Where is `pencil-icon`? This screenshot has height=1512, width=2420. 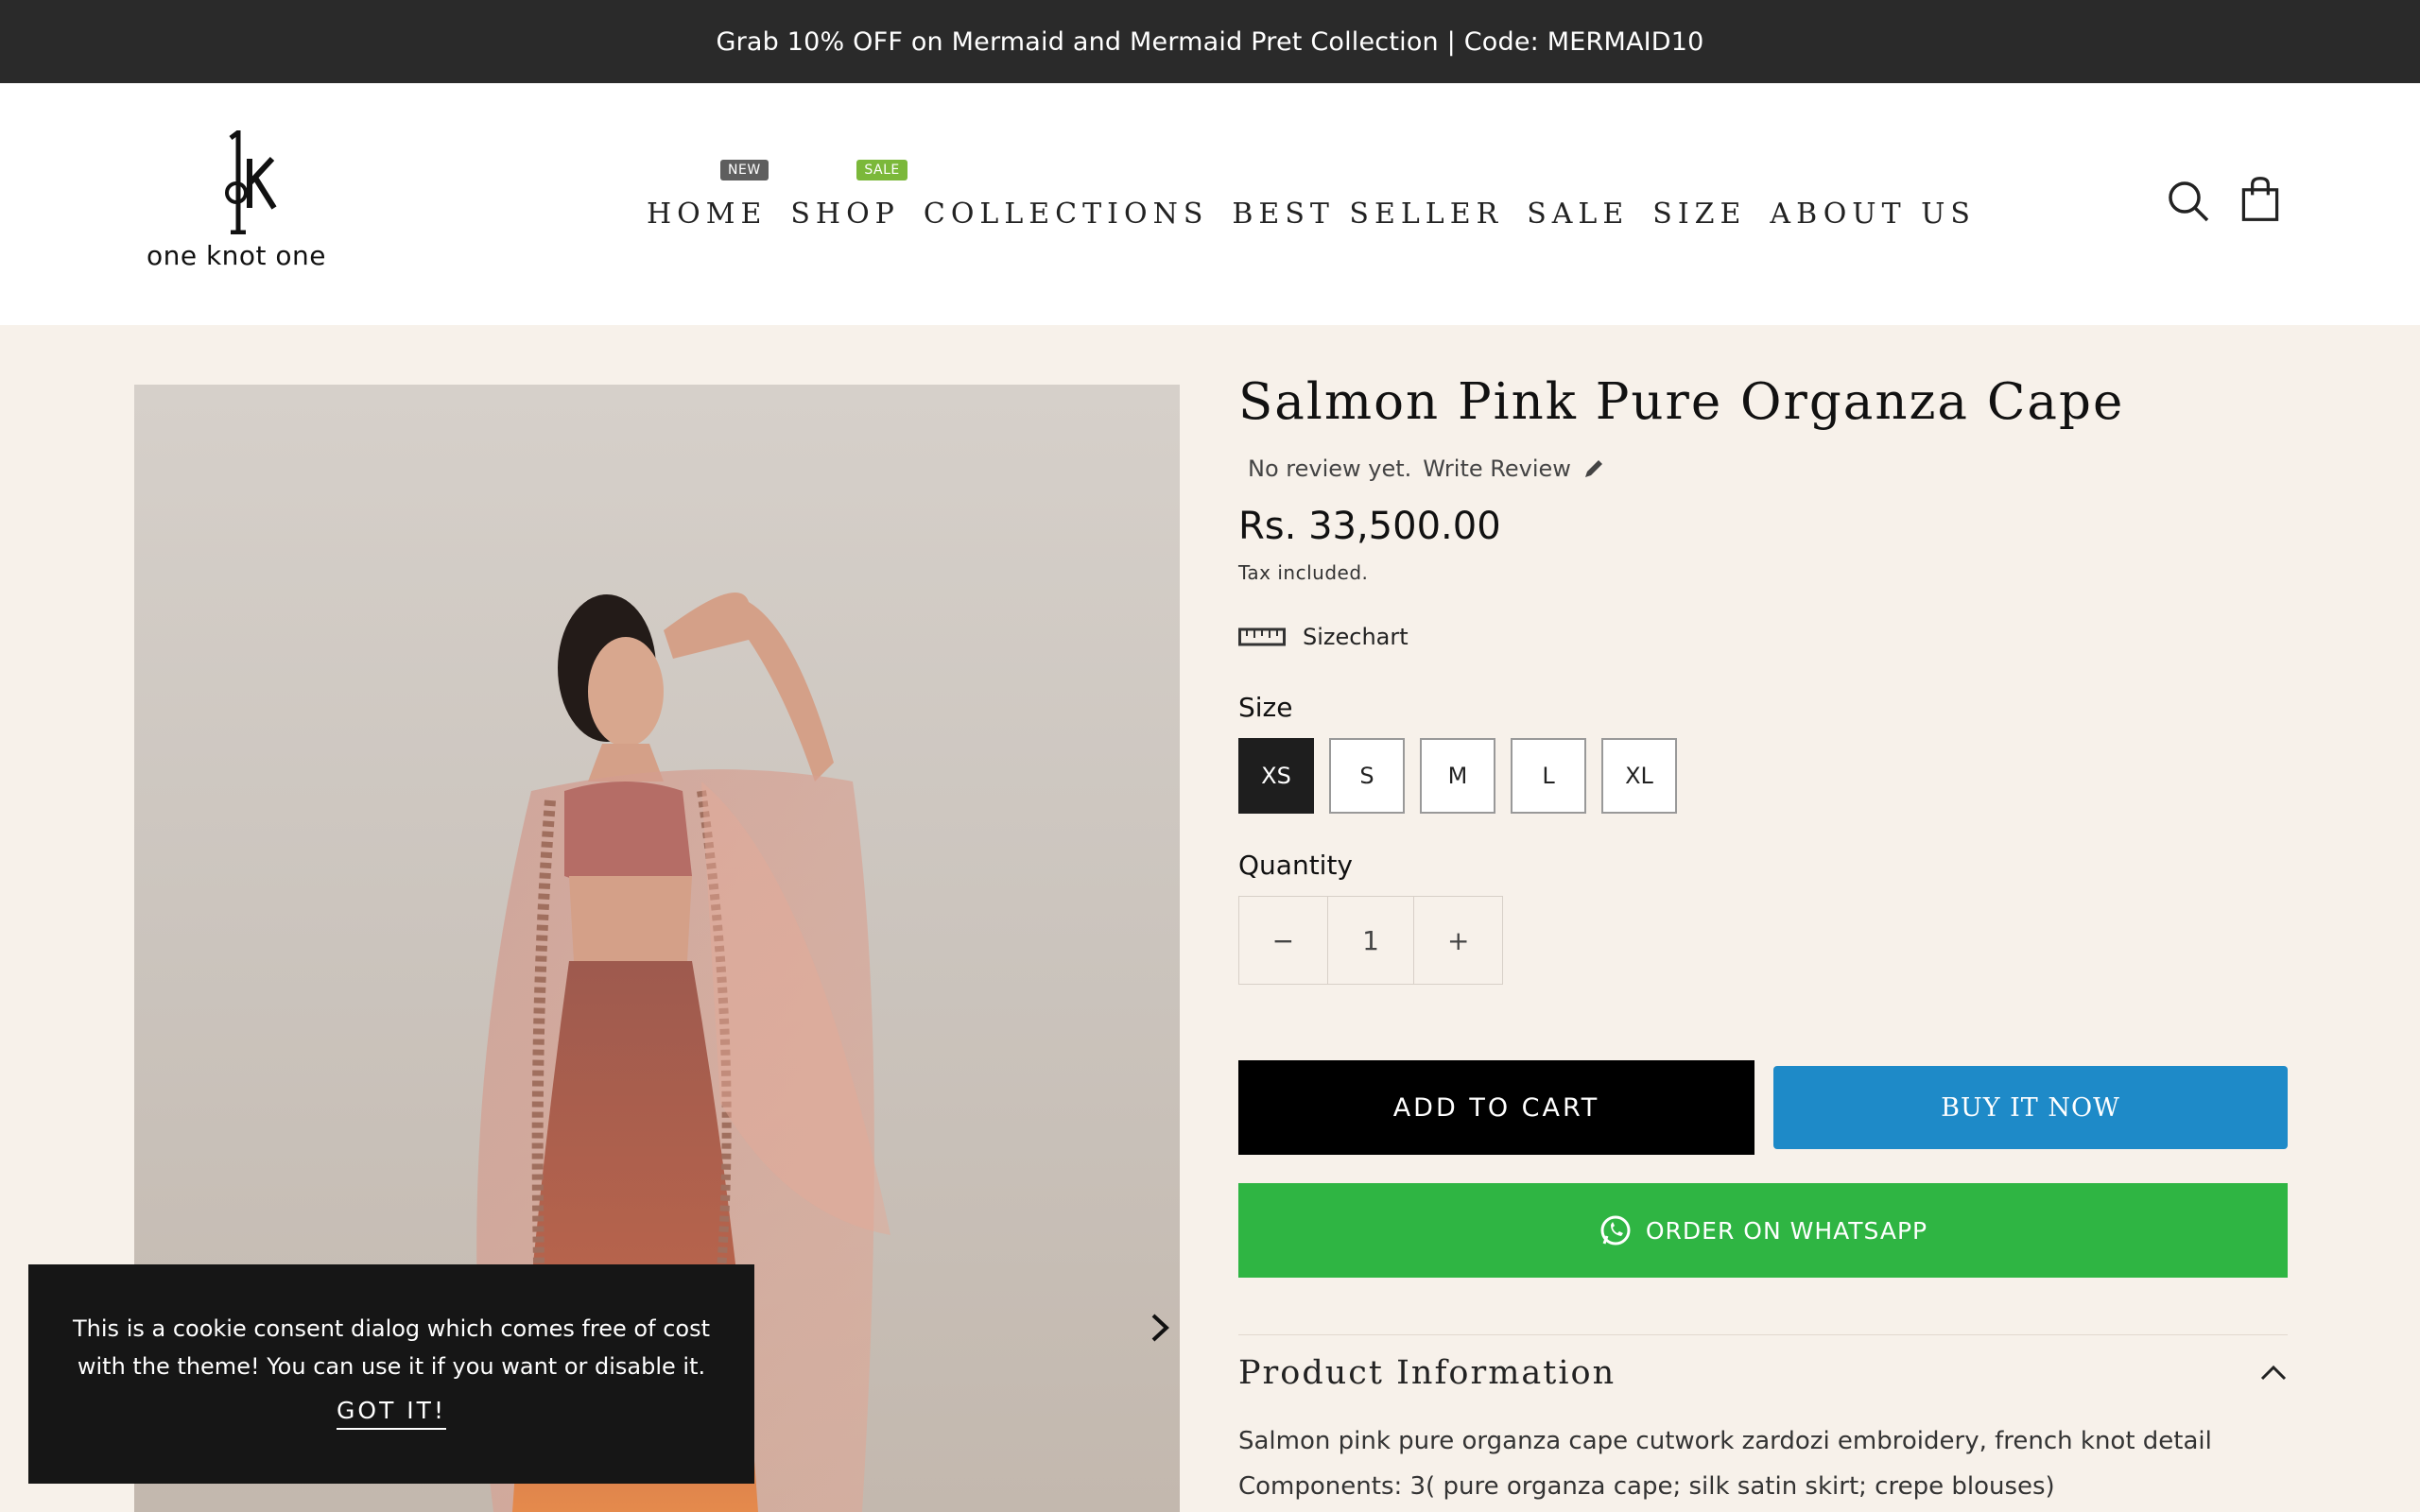 pencil-icon is located at coordinates (1594, 468).